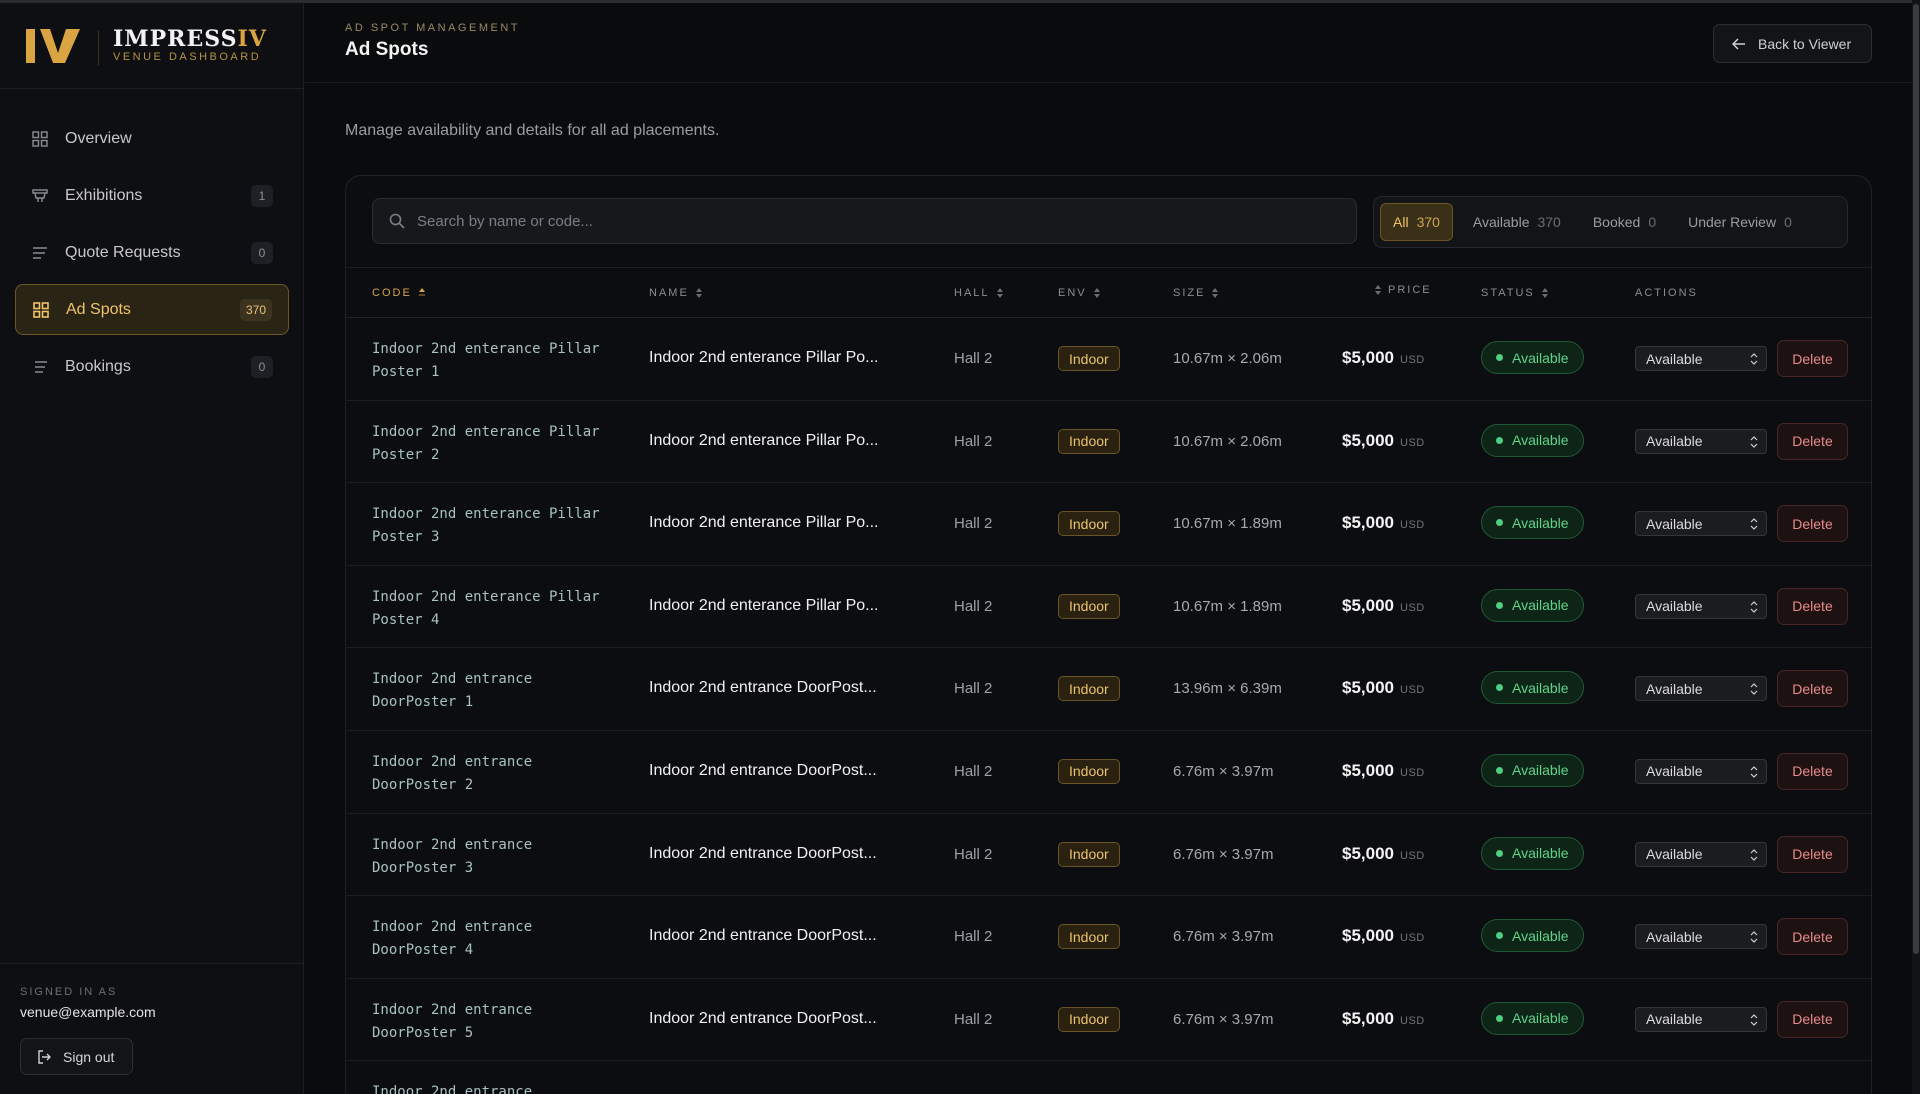 This screenshot has width=1920, height=1094. Describe the element at coordinates (492, 774) in the screenshot. I see `spot-code: Indoor 2nd entrance DoorPoster 2` at that location.